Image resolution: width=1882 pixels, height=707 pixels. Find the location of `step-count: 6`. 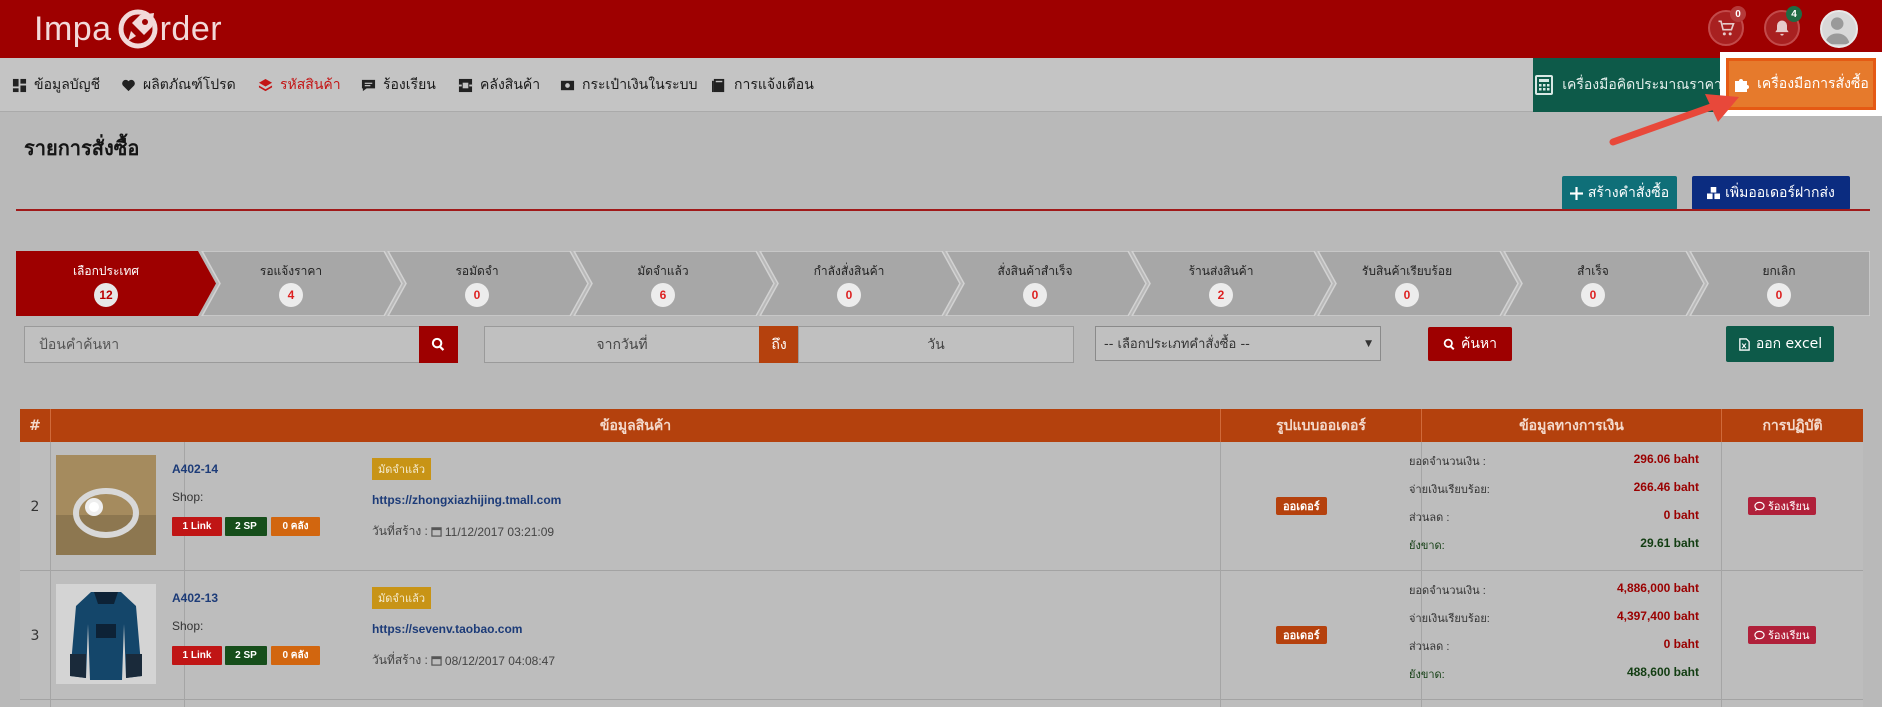

step-count: 6 is located at coordinates (663, 295).